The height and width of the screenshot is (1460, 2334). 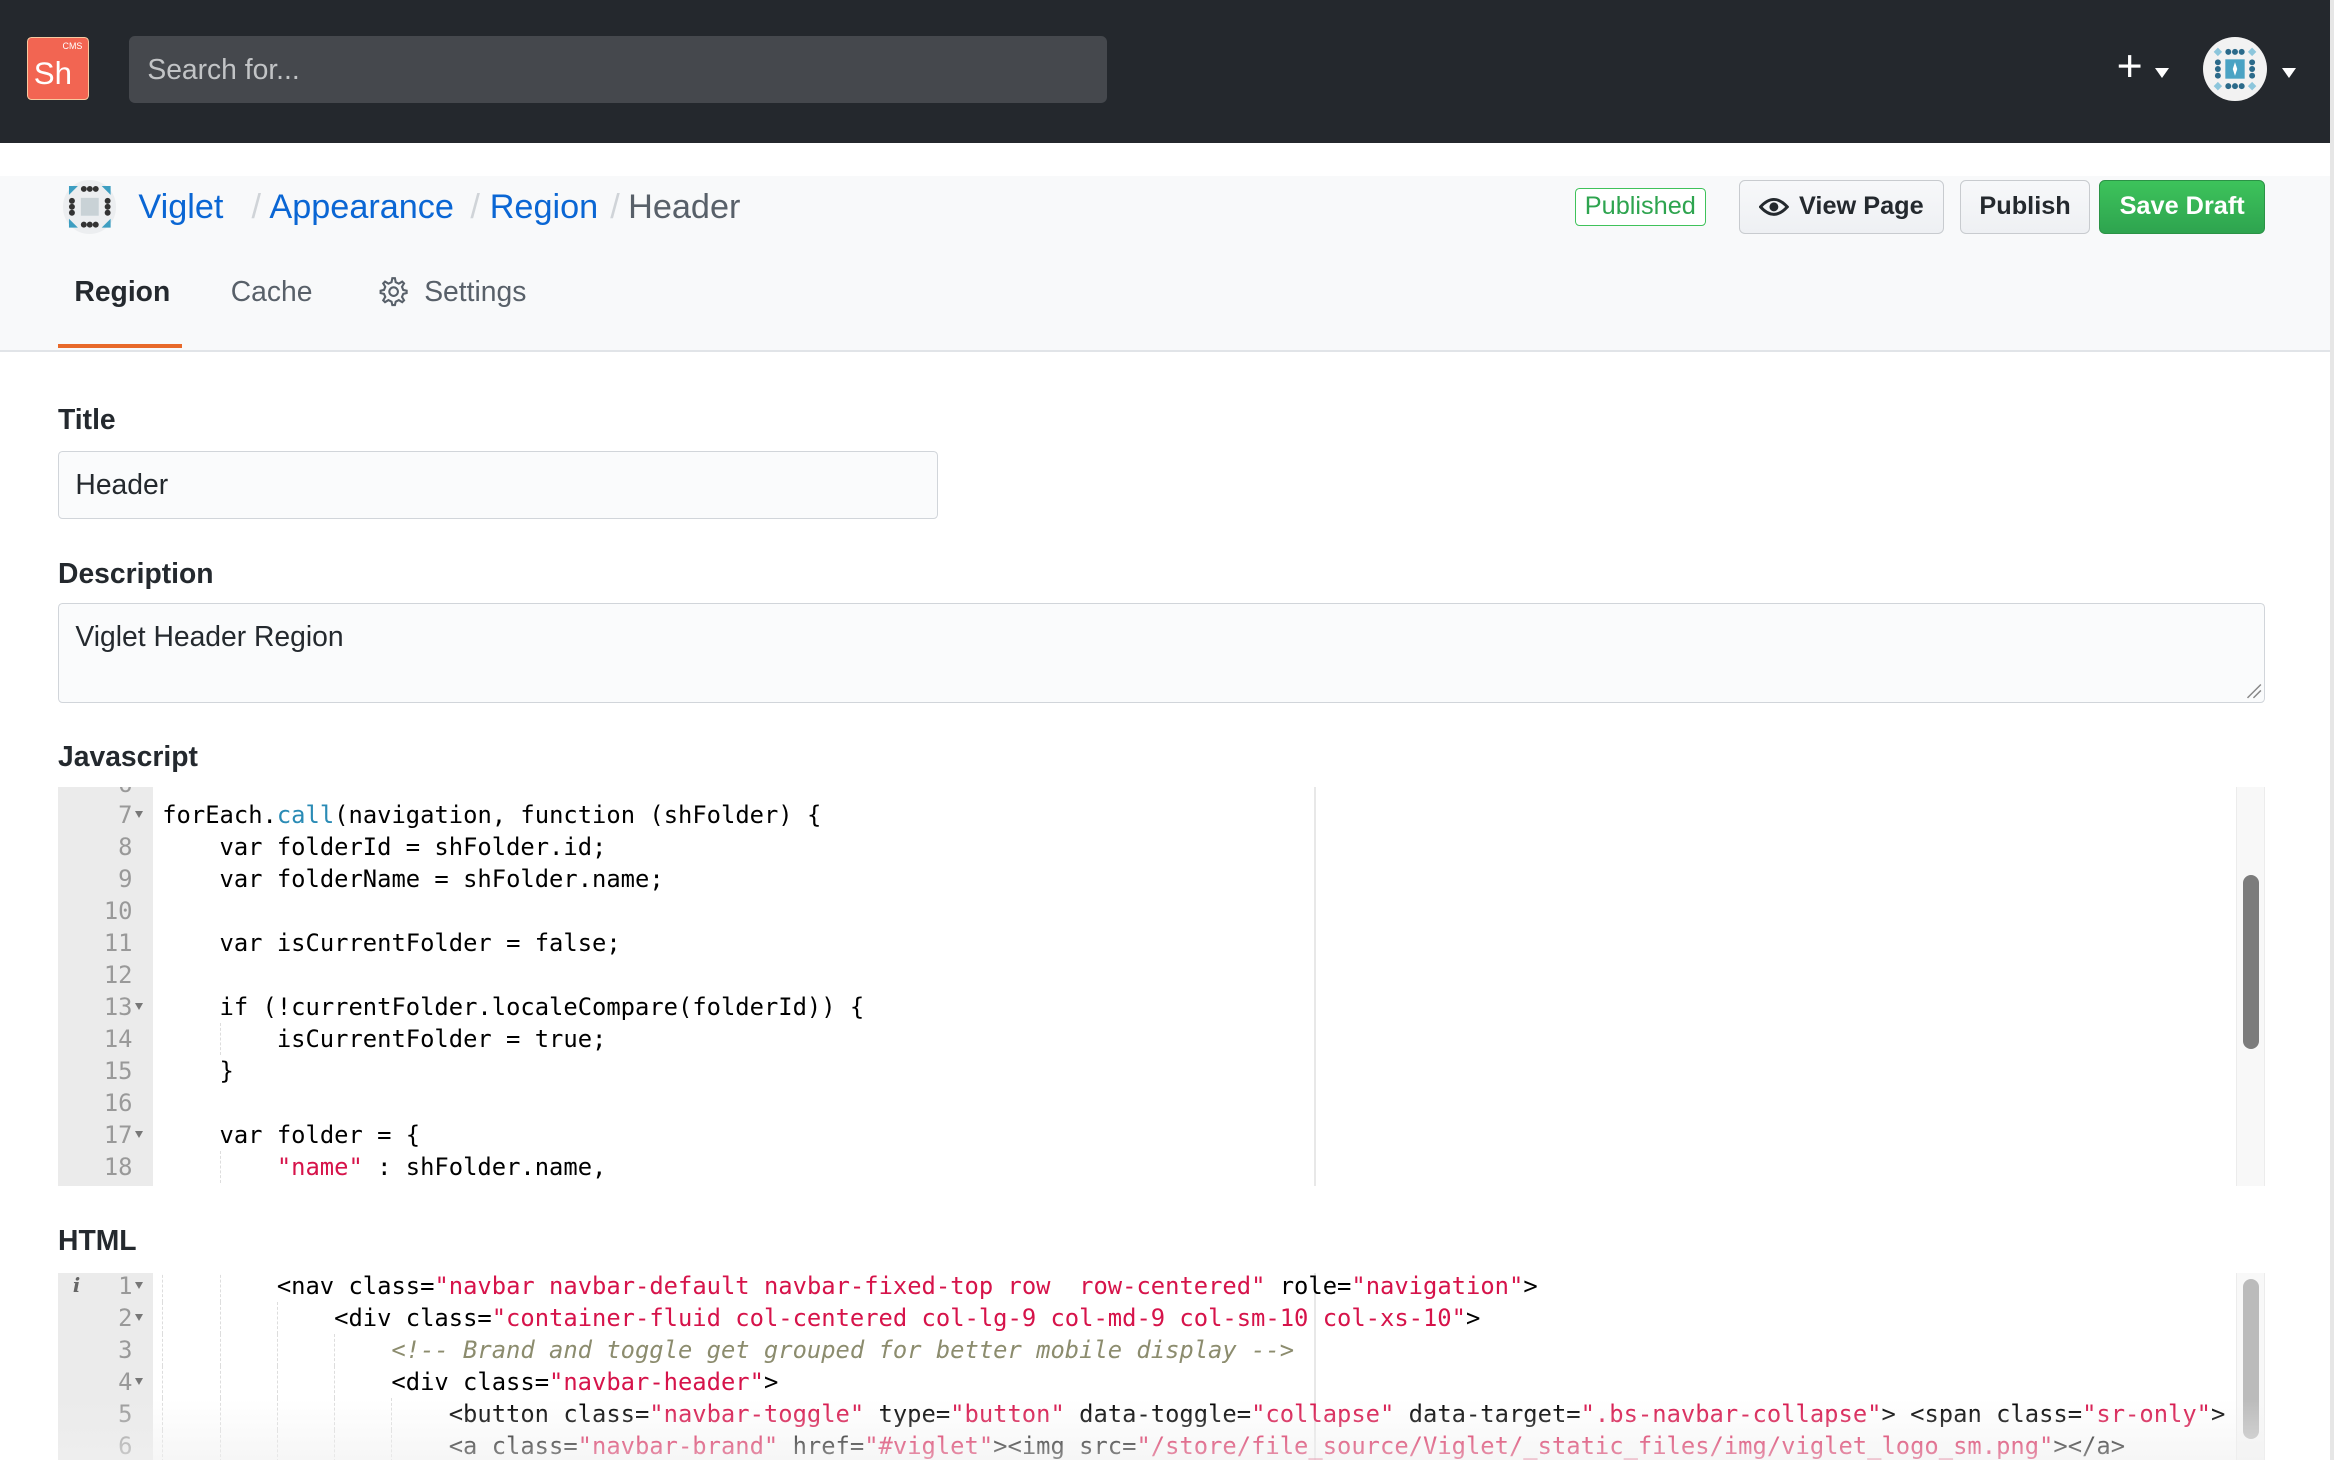 What do you see at coordinates (484, 1167) in the screenshot?
I see `code-token: : shFolder.name,` at bounding box center [484, 1167].